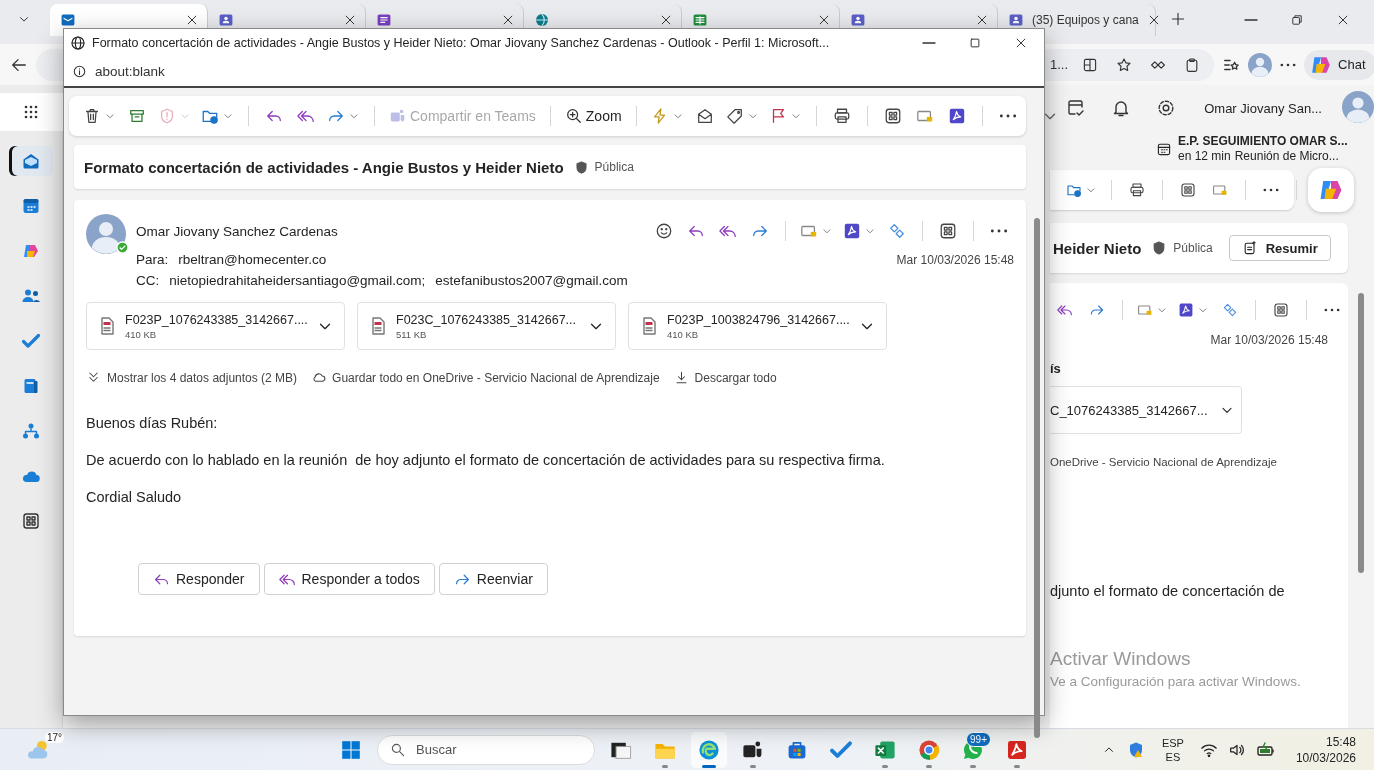  I want to click on weather-widget: 17°, so click(179, 749).